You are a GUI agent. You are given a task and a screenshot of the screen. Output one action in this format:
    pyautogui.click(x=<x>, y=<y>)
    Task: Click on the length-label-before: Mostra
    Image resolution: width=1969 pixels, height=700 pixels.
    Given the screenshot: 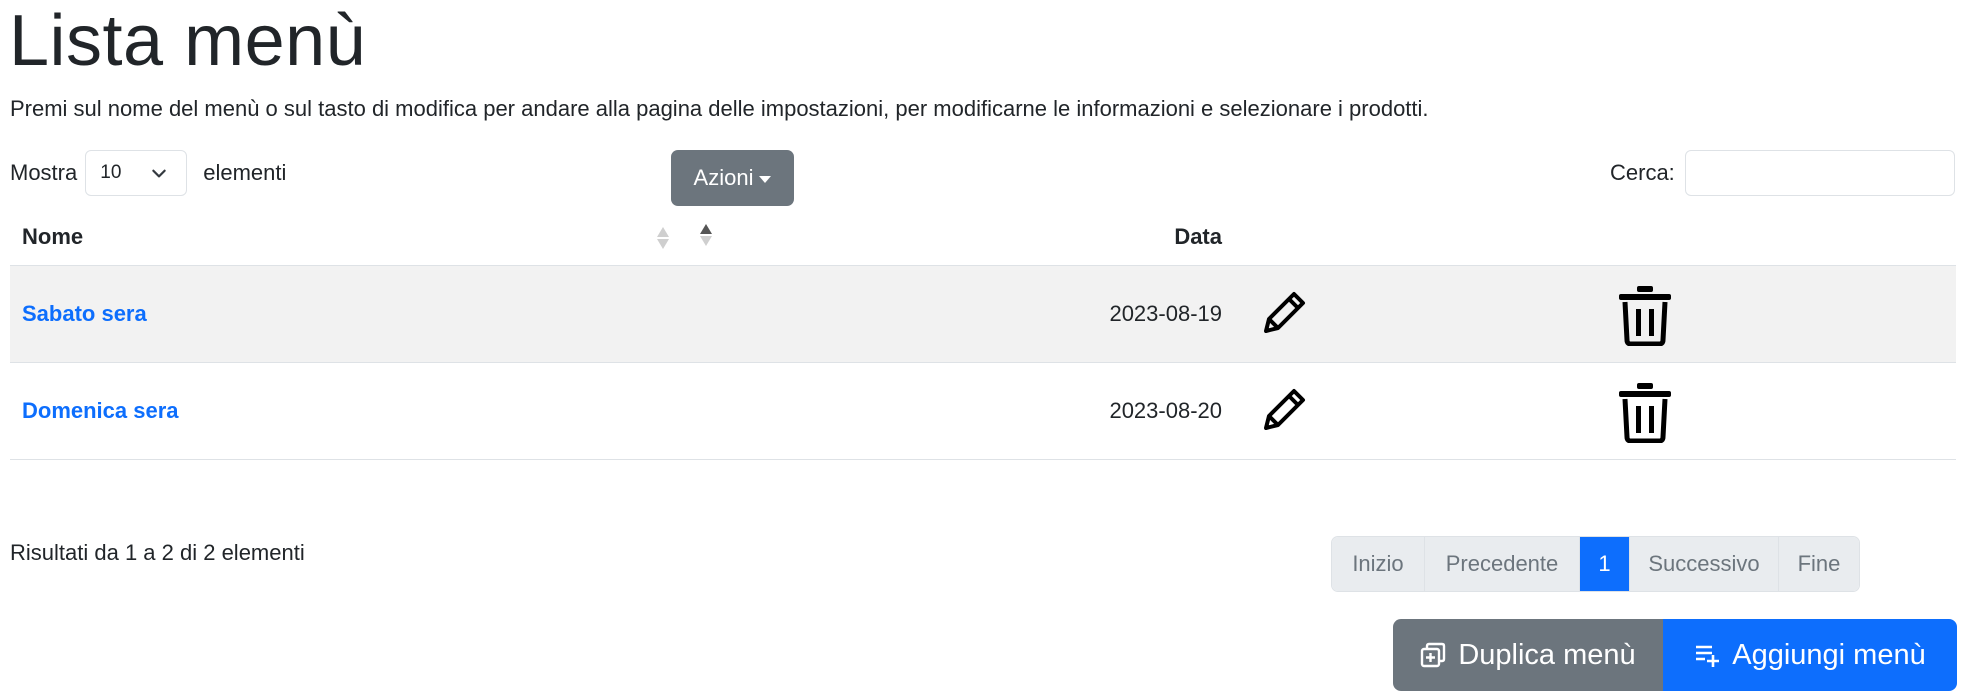 What is the action you would take?
    pyautogui.click(x=44, y=172)
    